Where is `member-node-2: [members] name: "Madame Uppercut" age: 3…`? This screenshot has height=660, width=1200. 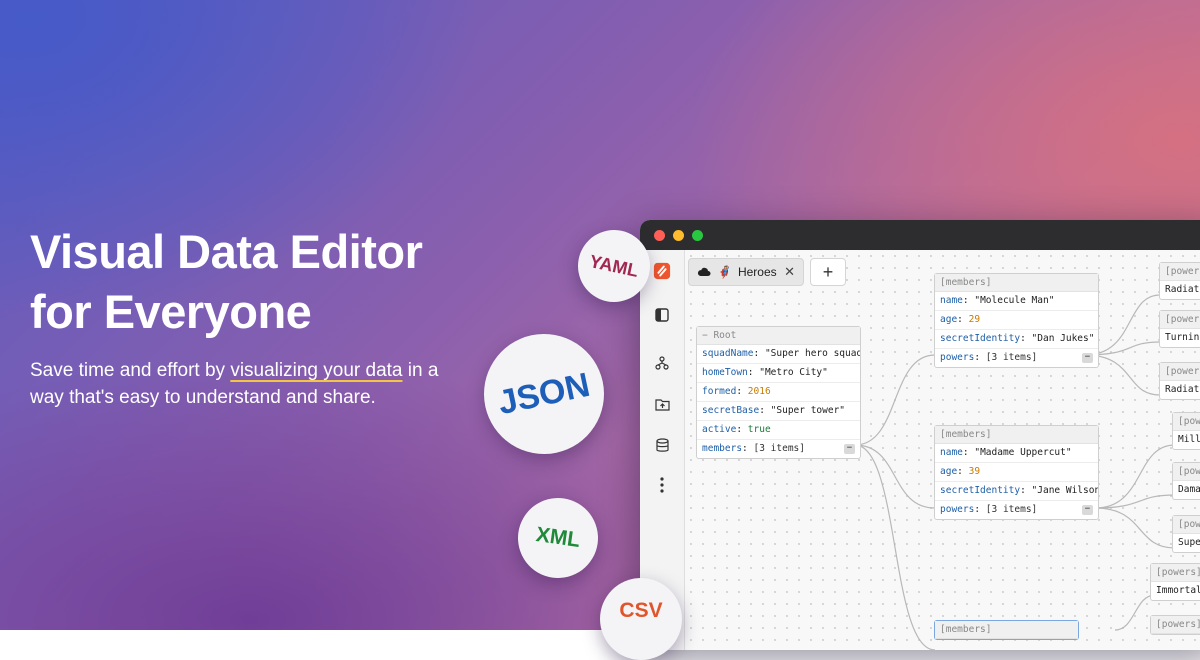 member-node-2: [members] name: "Madame Uppercut" age: 3… is located at coordinates (1016, 472).